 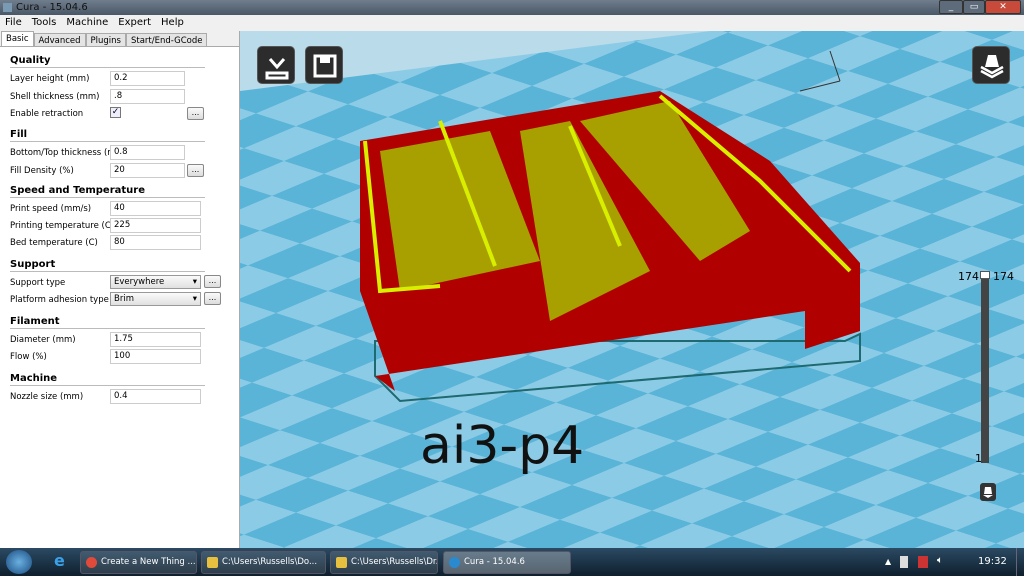 I want to click on clock: 19:32, so click(x=992, y=561).